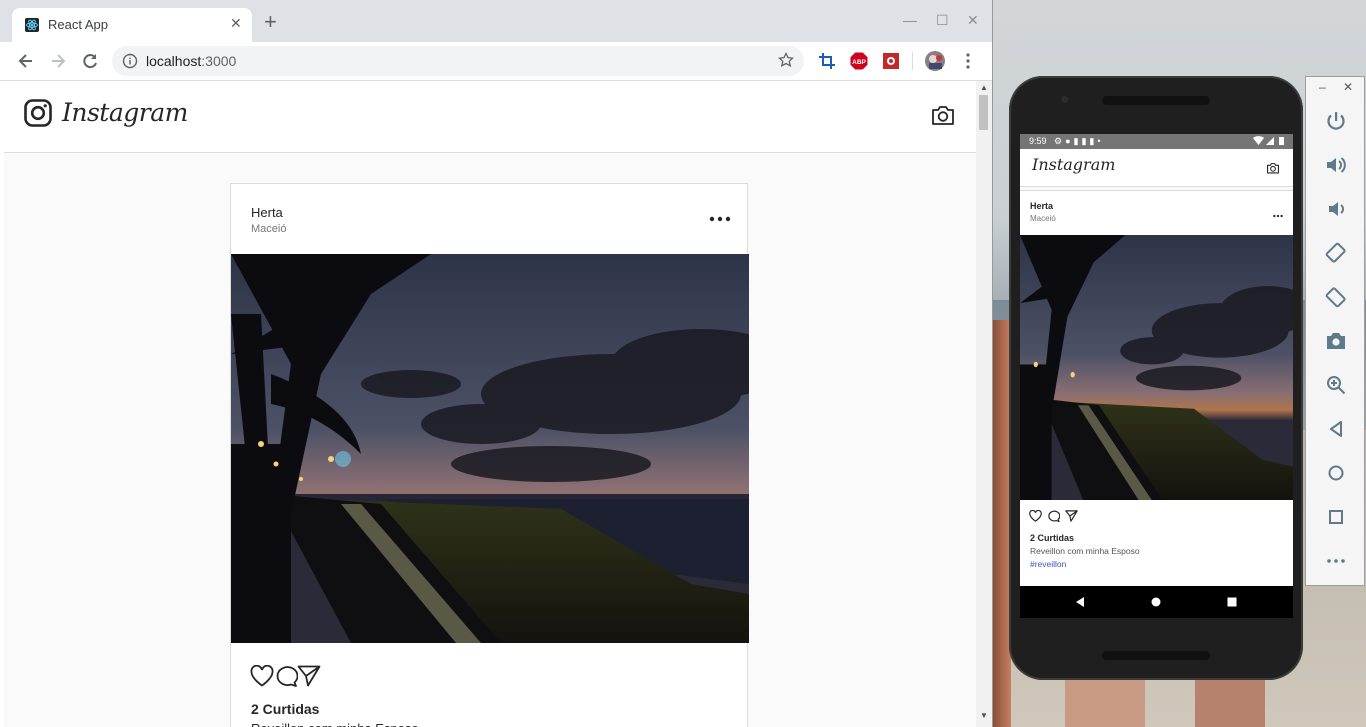 The width and height of the screenshot is (1366, 727). What do you see at coordinates (1273, 170) in the screenshot?
I see `mobile-camera-icon` at bounding box center [1273, 170].